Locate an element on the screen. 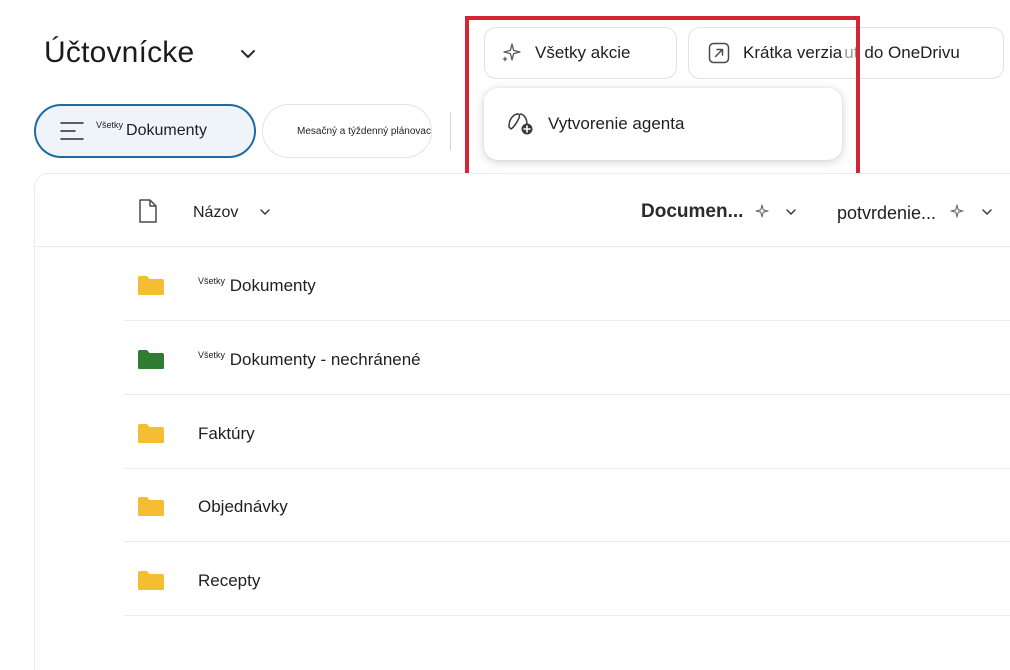  column-header-name: Názov is located at coordinates (215, 213).